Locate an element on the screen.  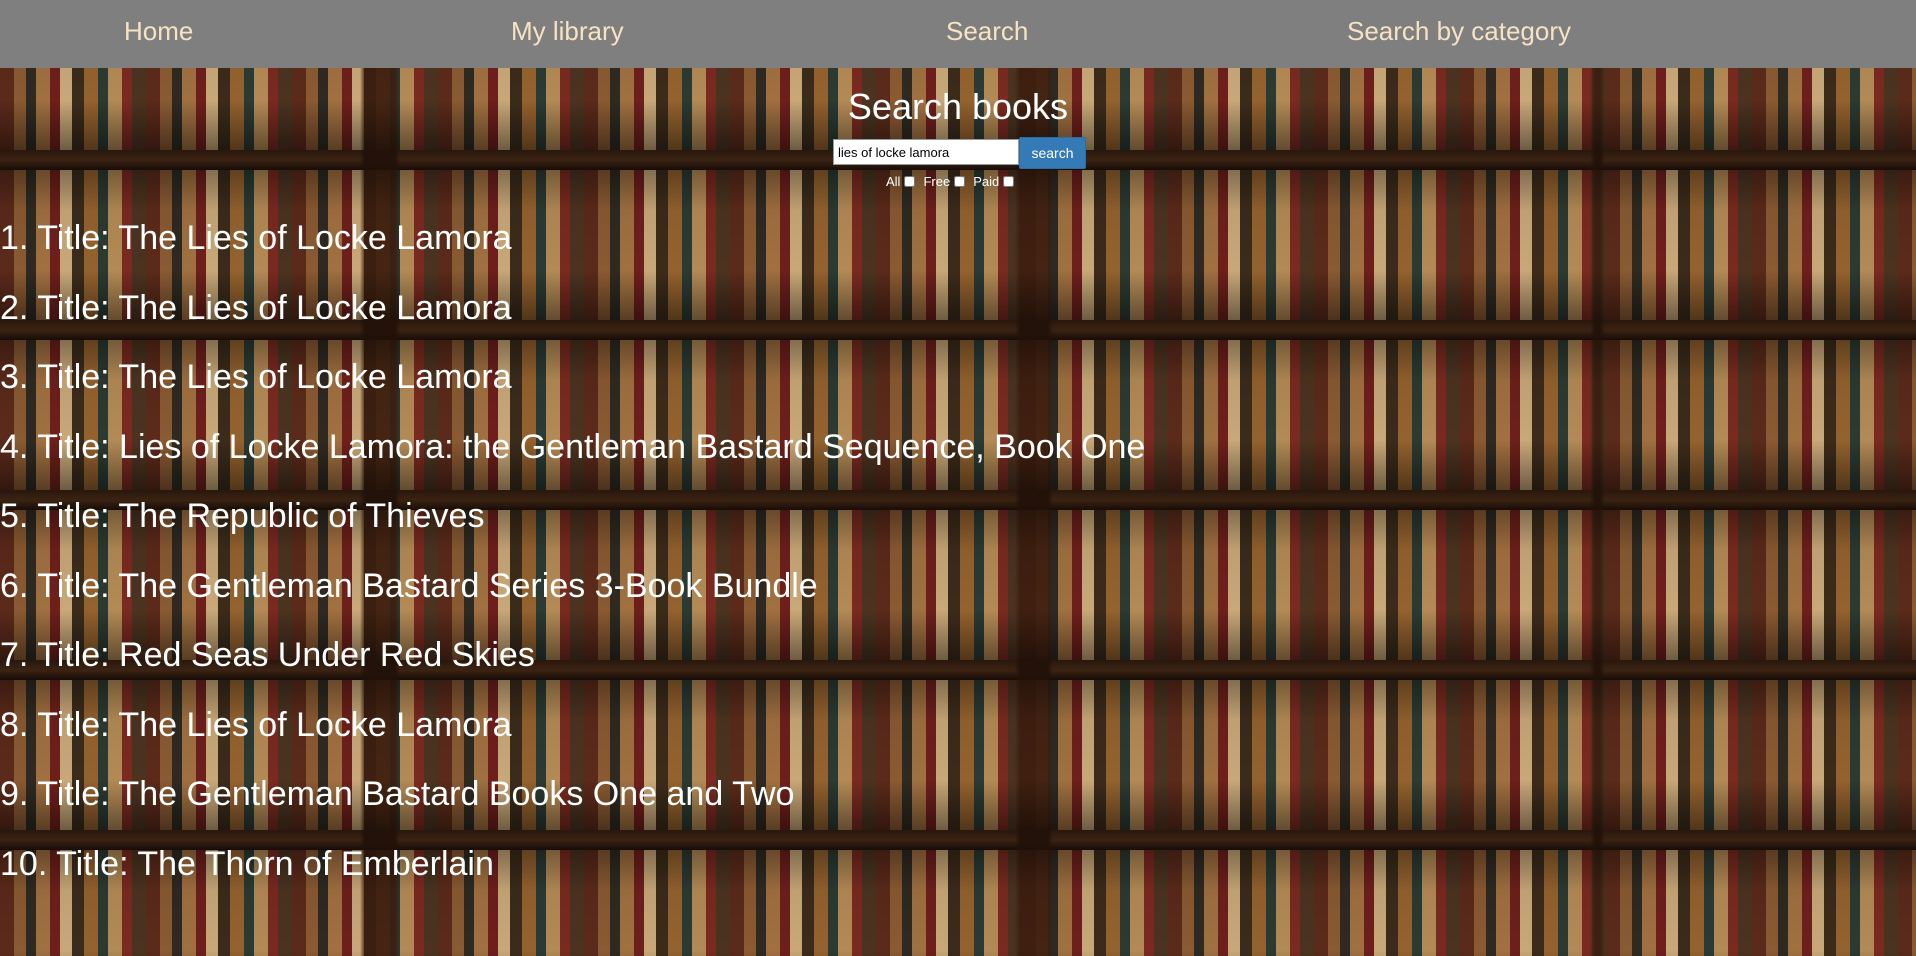
result-item: 8. Title: The Lies of Locke Lamora is located at coordinates (572, 740).